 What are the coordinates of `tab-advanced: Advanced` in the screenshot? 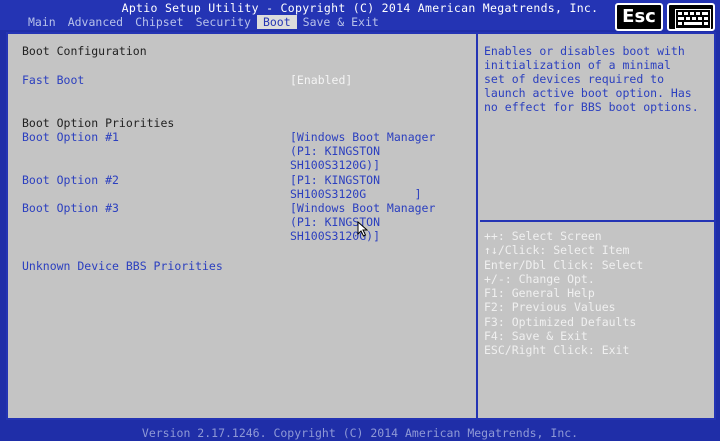 It's located at (95, 22).